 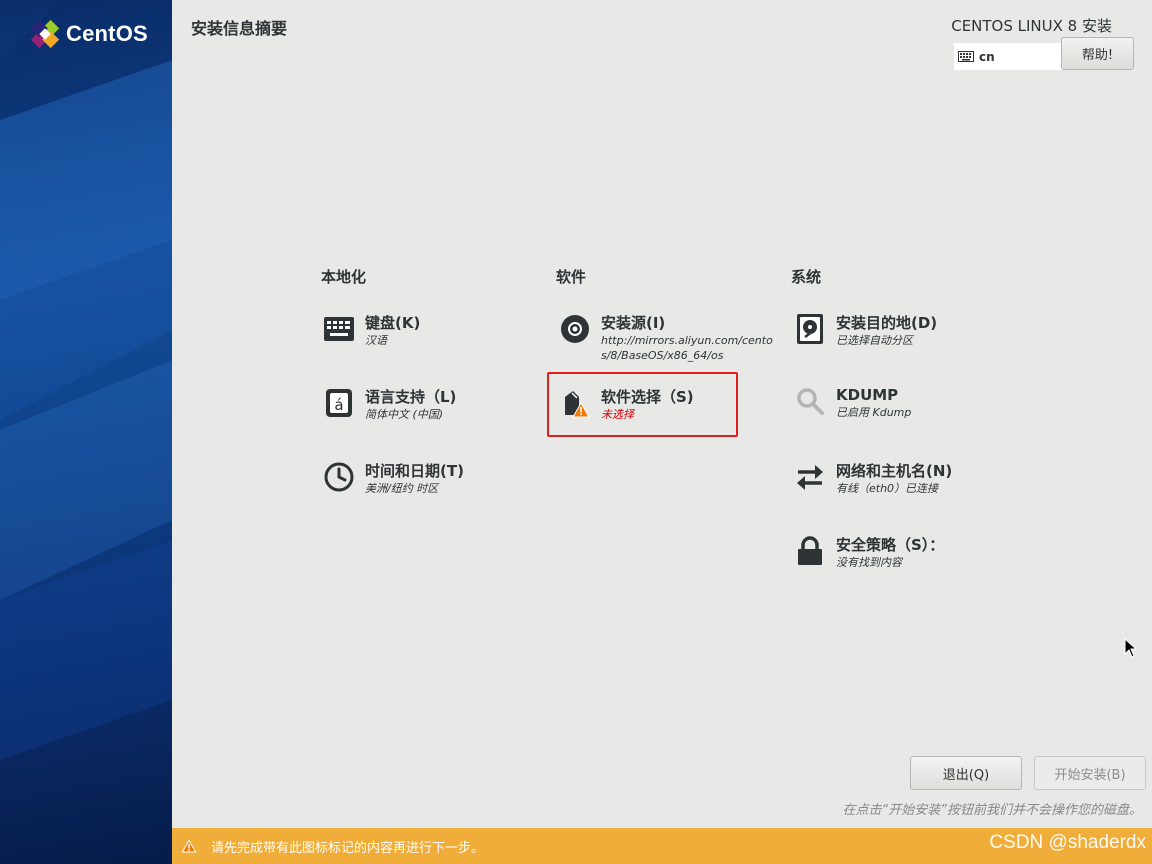 What do you see at coordinates (806, 277) in the screenshot?
I see `heading-system: 系统` at bounding box center [806, 277].